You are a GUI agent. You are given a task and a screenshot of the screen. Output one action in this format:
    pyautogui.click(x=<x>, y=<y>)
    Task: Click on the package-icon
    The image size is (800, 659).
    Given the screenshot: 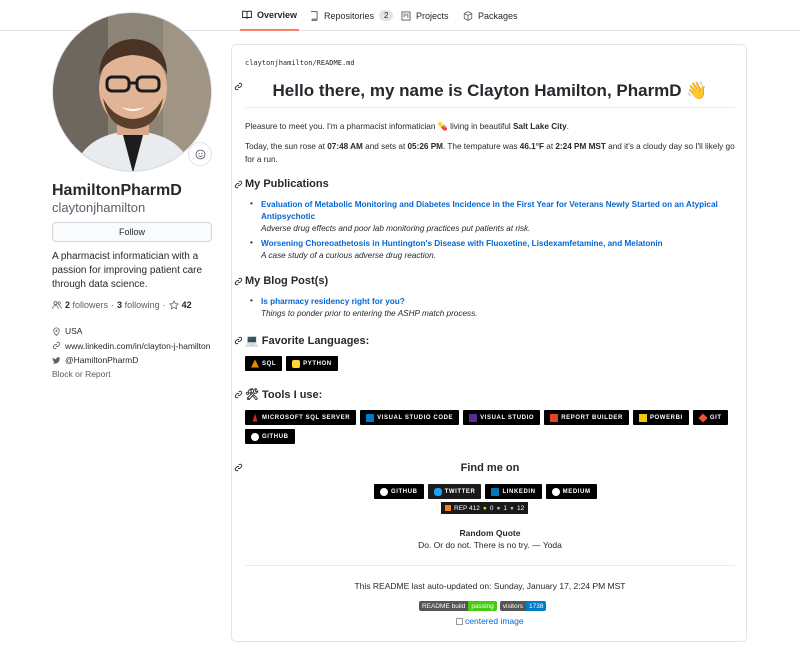 What is the action you would take?
    pyautogui.click(x=468, y=15)
    